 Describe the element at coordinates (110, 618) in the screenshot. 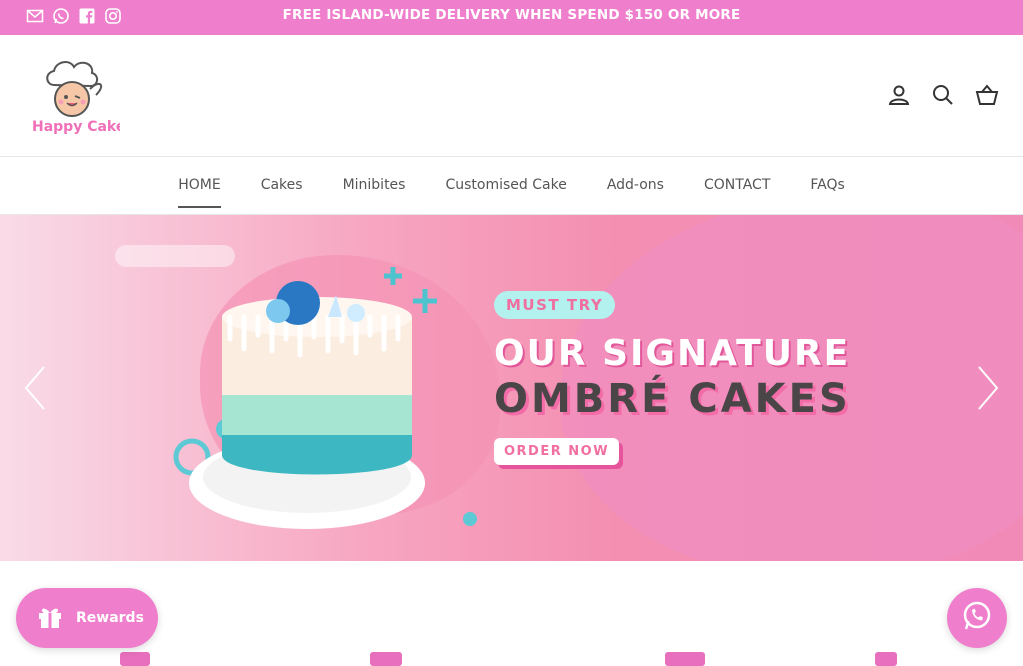

I see `rewards-label: Rewards` at that location.